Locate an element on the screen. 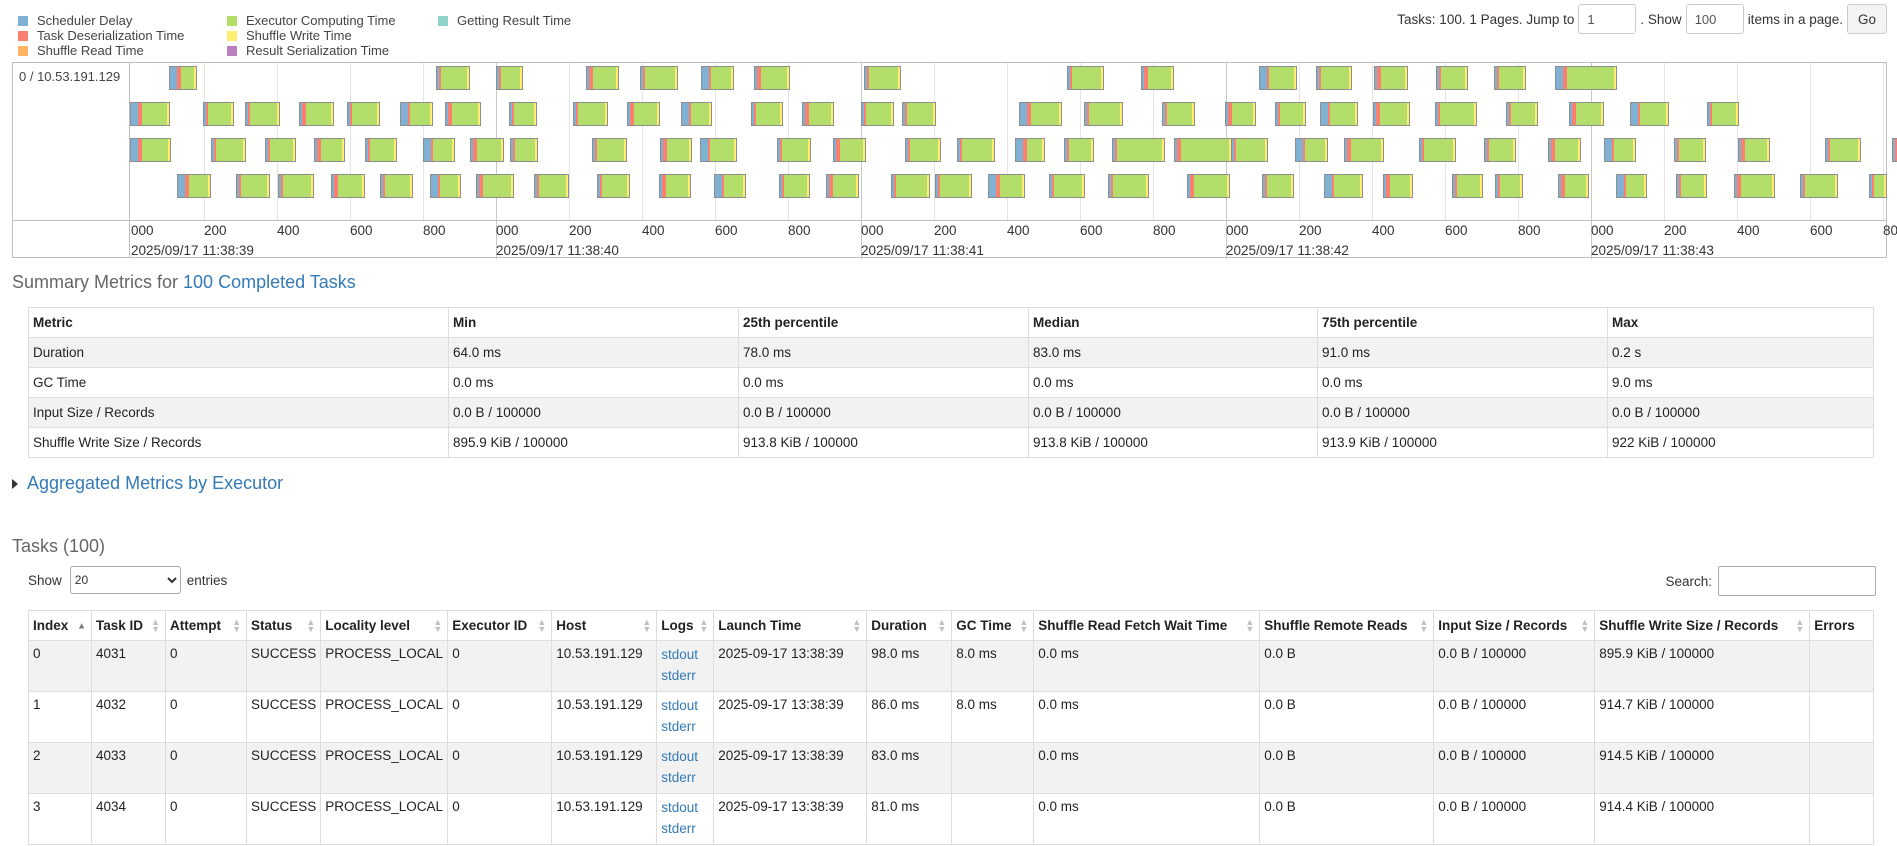 This screenshot has width=1897, height=846. aggregated-metrics-link: Aggregated Metrics by Executor is located at coordinates (155, 483).